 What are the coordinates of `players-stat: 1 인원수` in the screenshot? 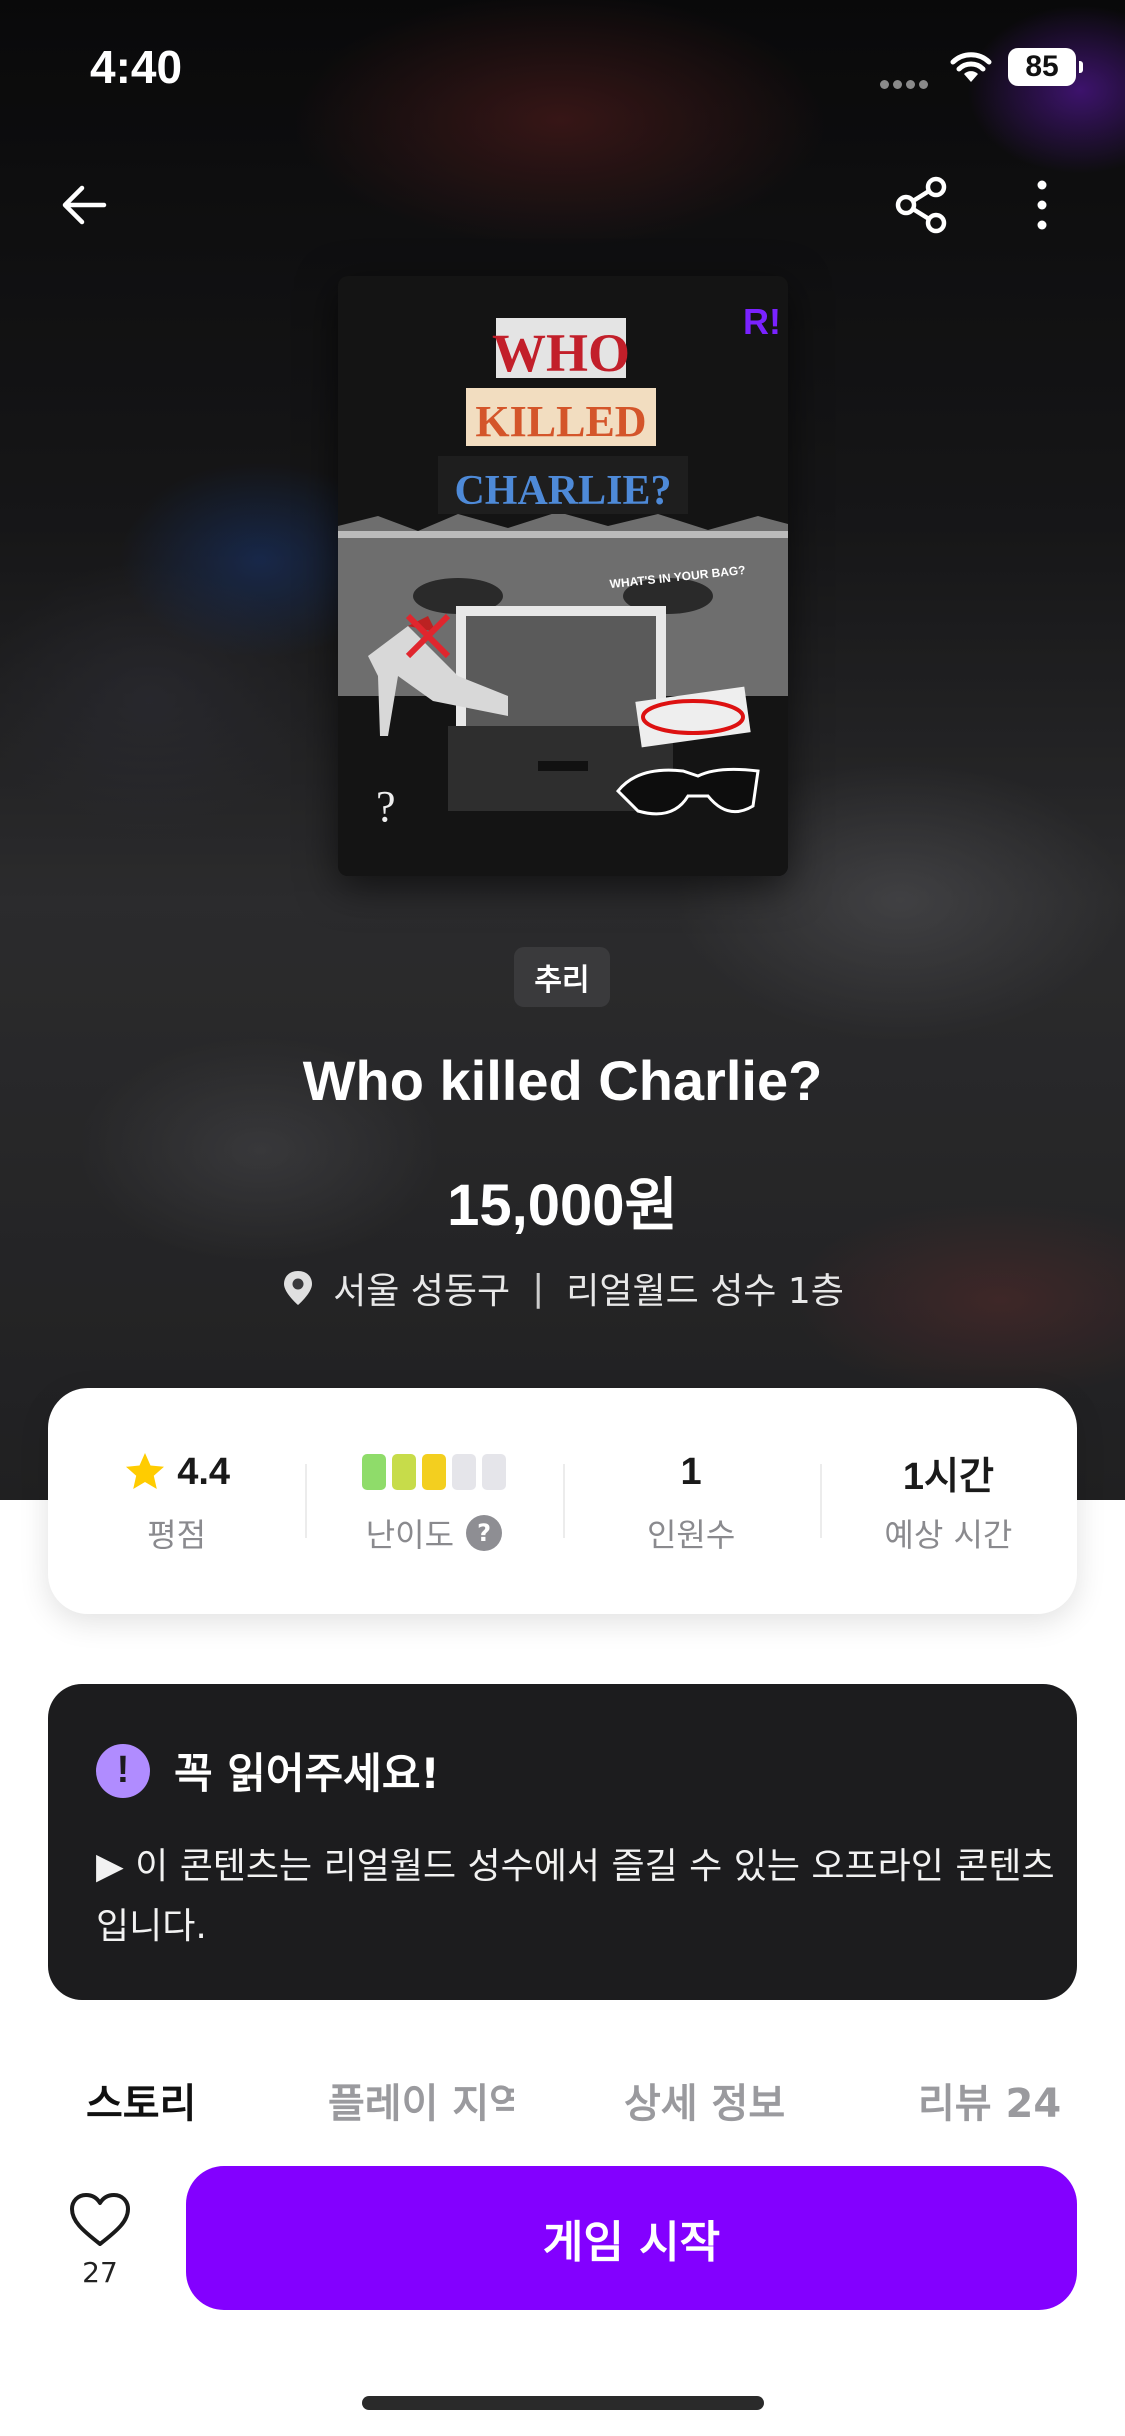 It's located at (691, 1501).